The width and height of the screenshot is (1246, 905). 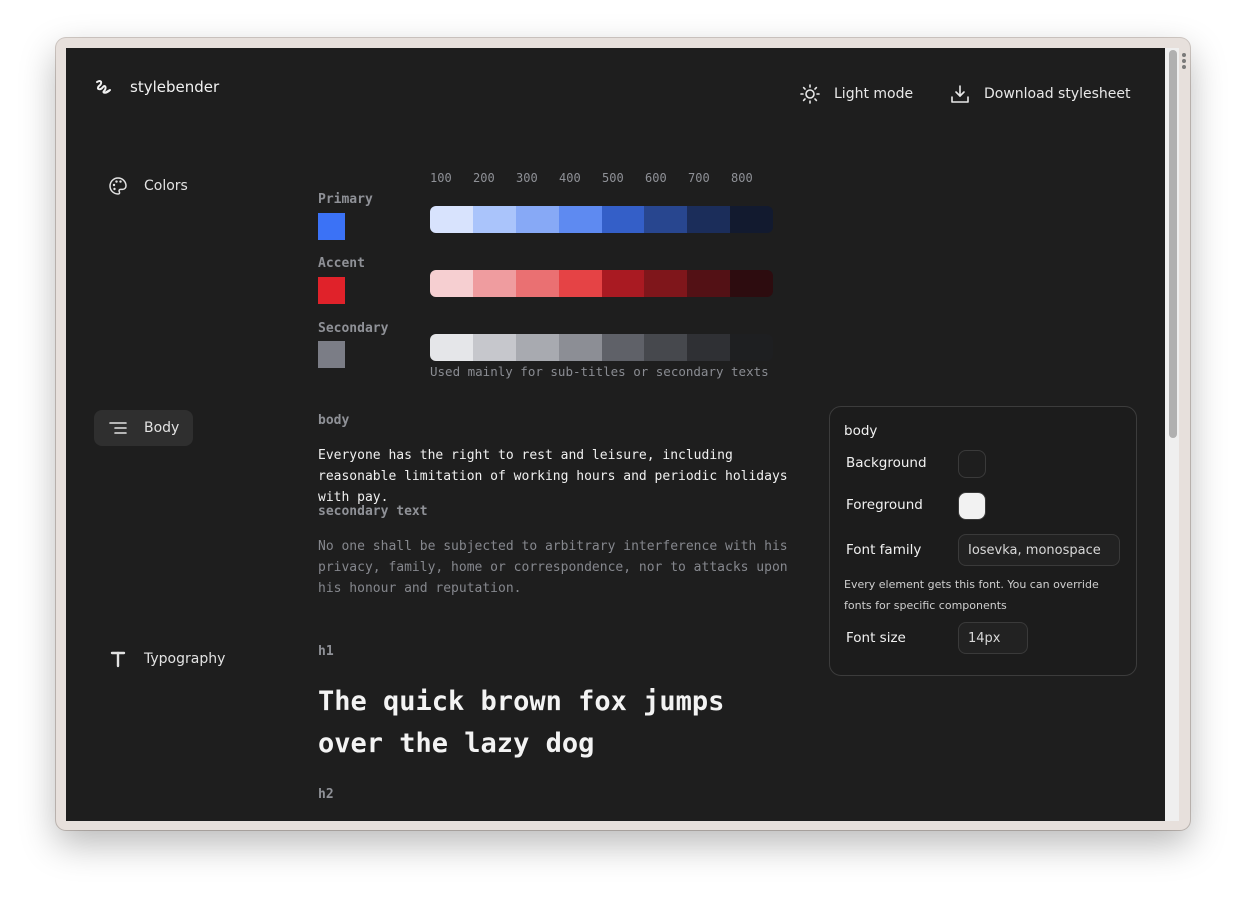 I want to click on download-stylesheet-button: Download stylesheet, so click(x=1040, y=94).